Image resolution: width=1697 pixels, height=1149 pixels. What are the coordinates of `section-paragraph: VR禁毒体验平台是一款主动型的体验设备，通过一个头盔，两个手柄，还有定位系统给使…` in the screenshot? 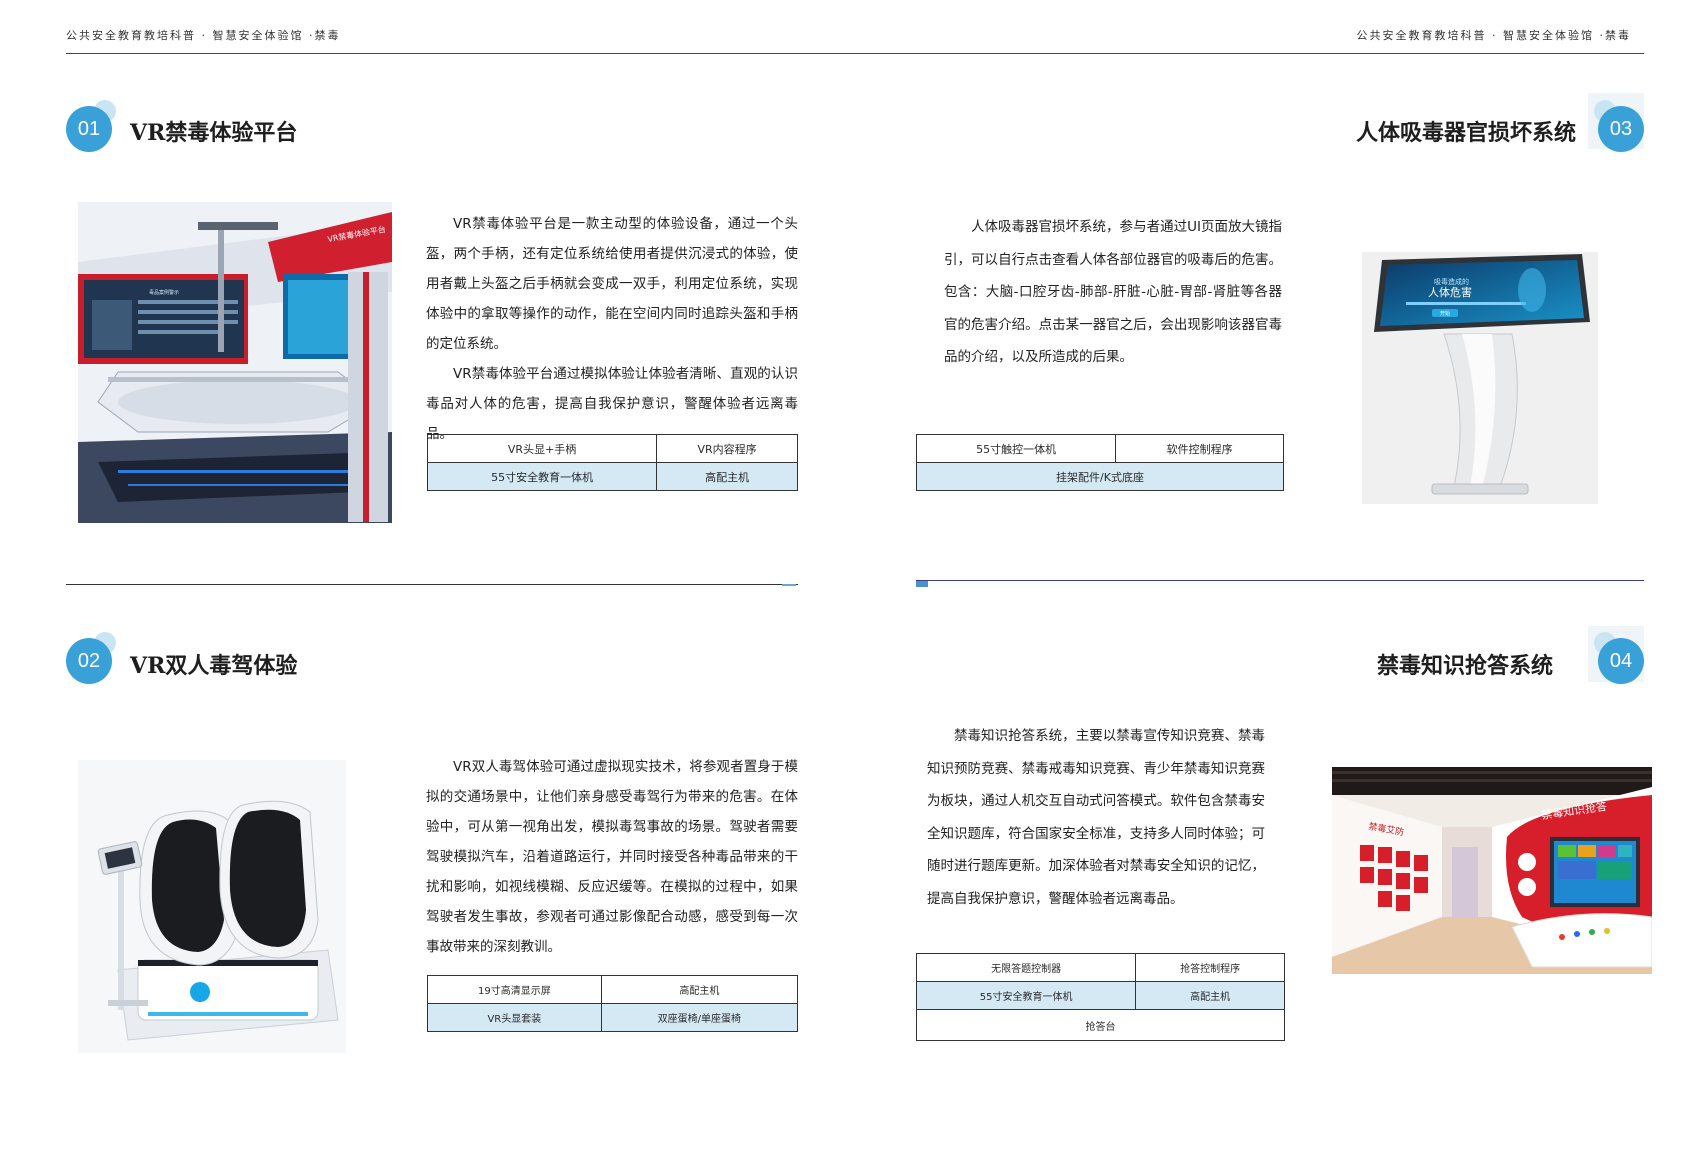 It's located at (612, 284).